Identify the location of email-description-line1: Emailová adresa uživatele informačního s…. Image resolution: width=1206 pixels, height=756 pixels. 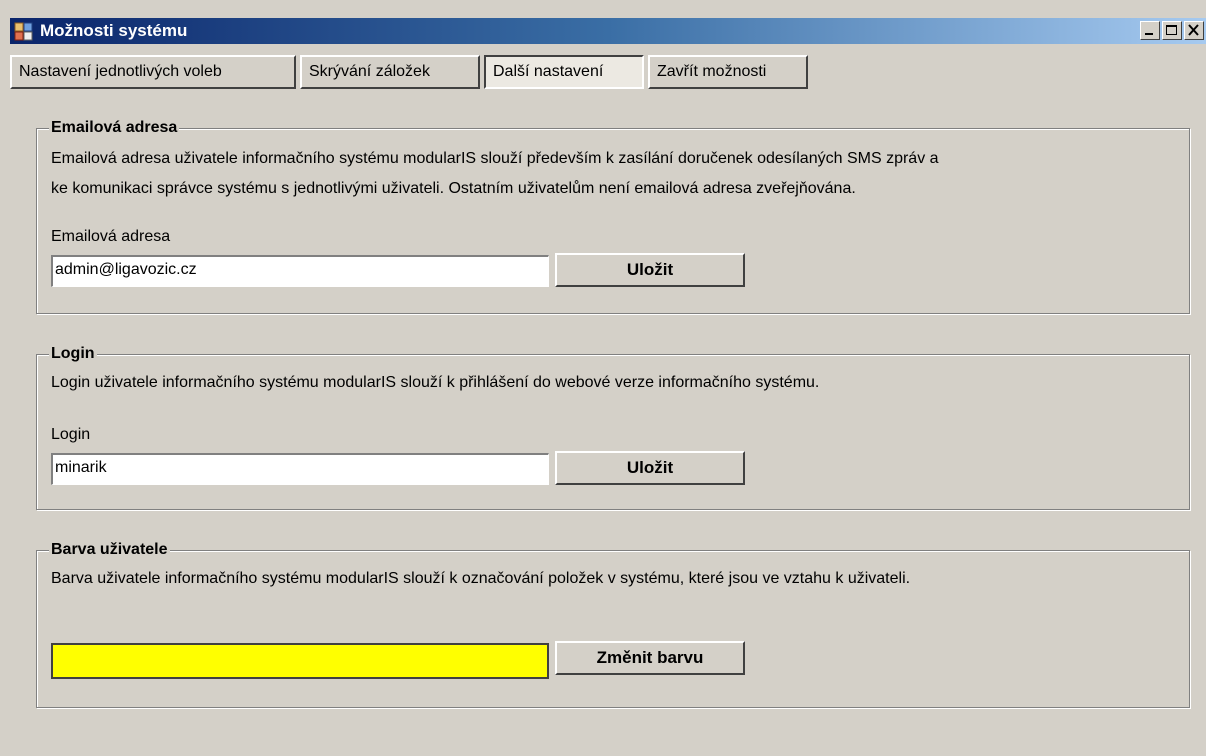
(495, 158).